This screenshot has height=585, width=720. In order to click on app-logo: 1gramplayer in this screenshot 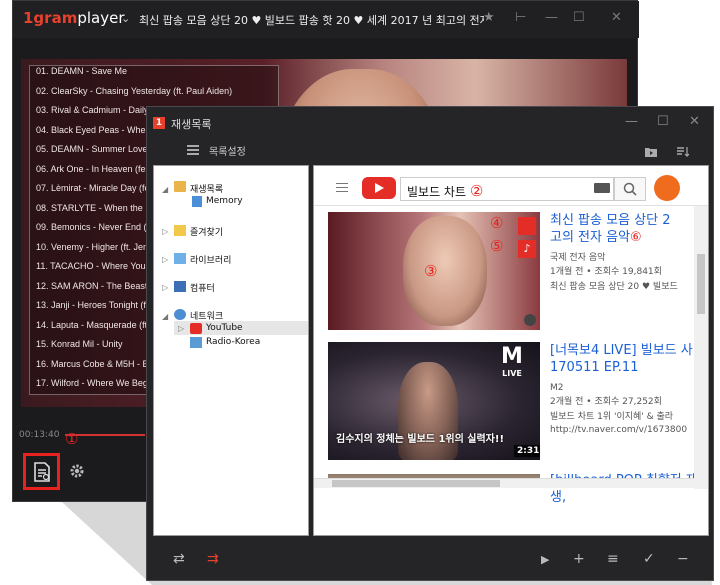, I will do `click(73, 18)`.